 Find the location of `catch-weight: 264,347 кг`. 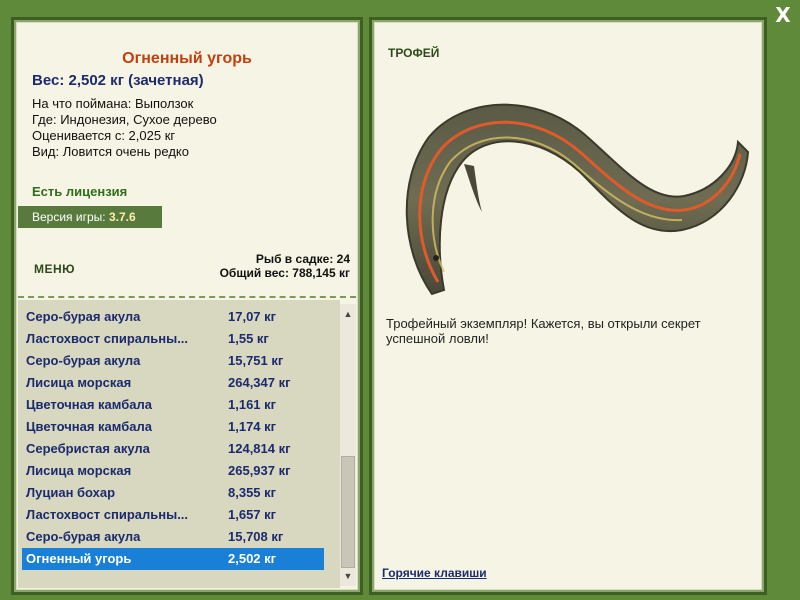

catch-weight: 264,347 кг is located at coordinates (259, 382).